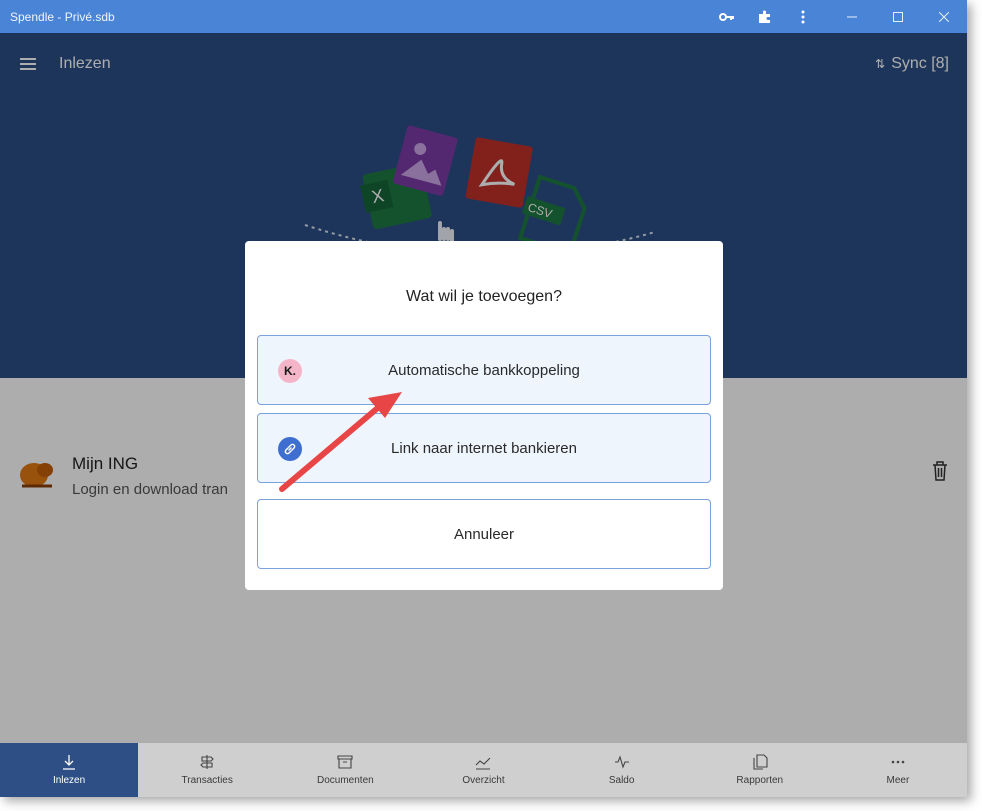 The width and height of the screenshot is (982, 811). Describe the element at coordinates (760, 762) in the screenshot. I see `documents-icon` at that location.